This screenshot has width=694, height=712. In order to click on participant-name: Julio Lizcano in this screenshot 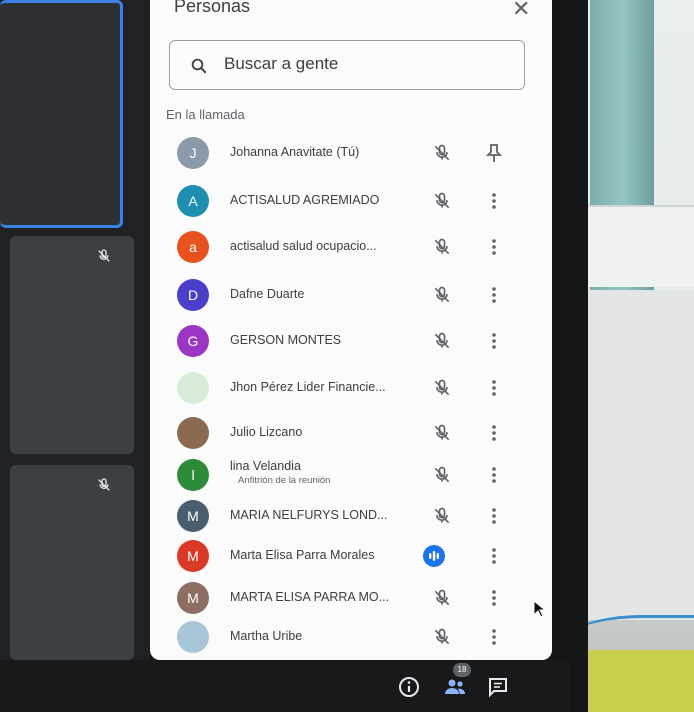, I will do `click(266, 432)`.